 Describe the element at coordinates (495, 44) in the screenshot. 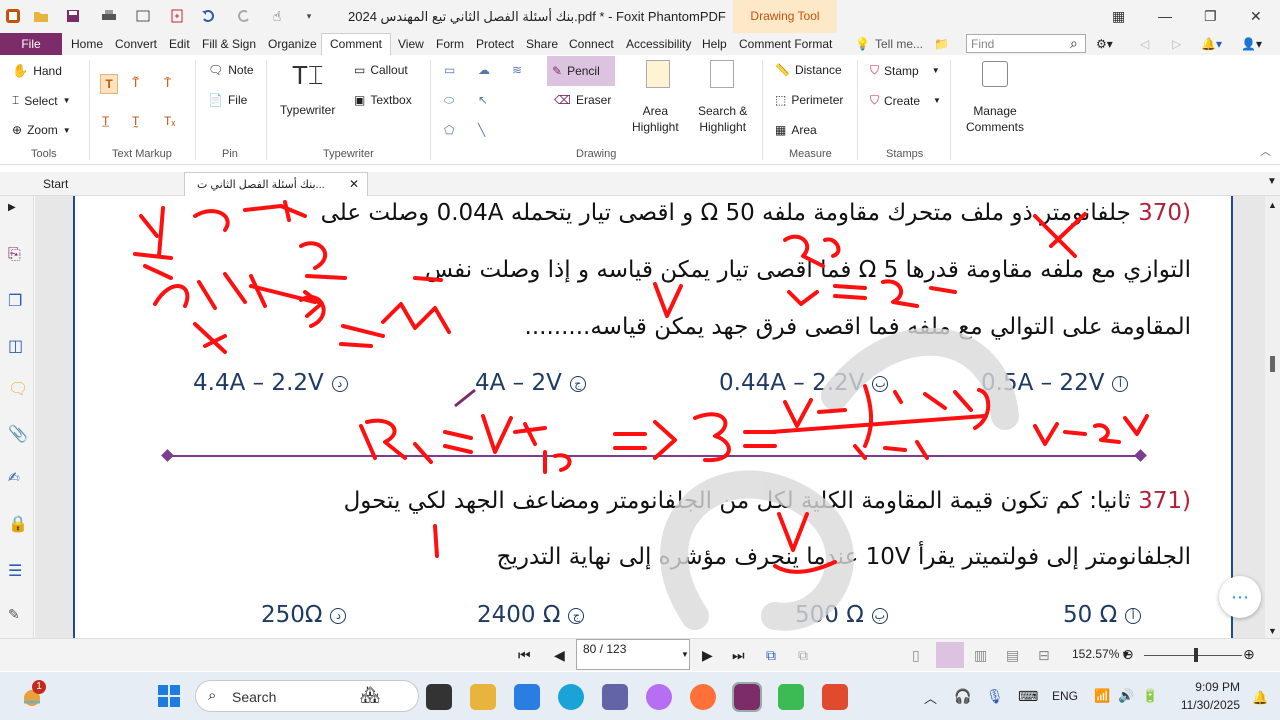

I see `tab-protect: Protect` at that location.